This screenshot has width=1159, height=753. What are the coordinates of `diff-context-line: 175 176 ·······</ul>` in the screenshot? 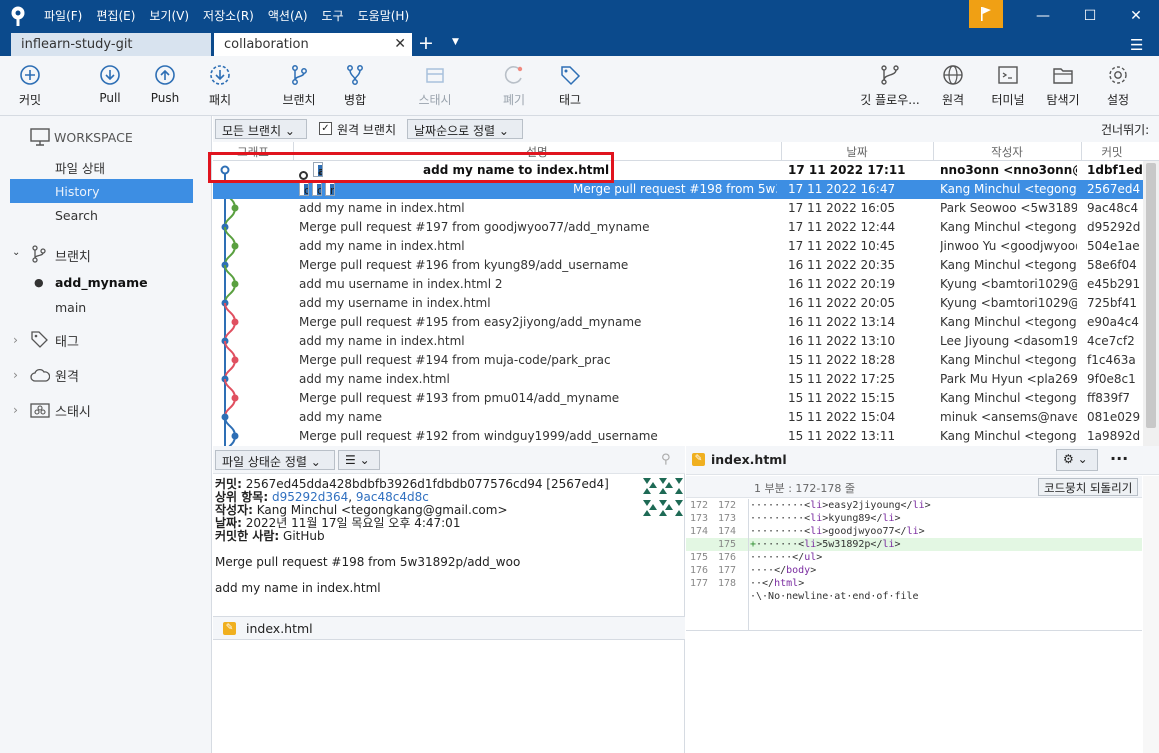 It's located at (914, 557).